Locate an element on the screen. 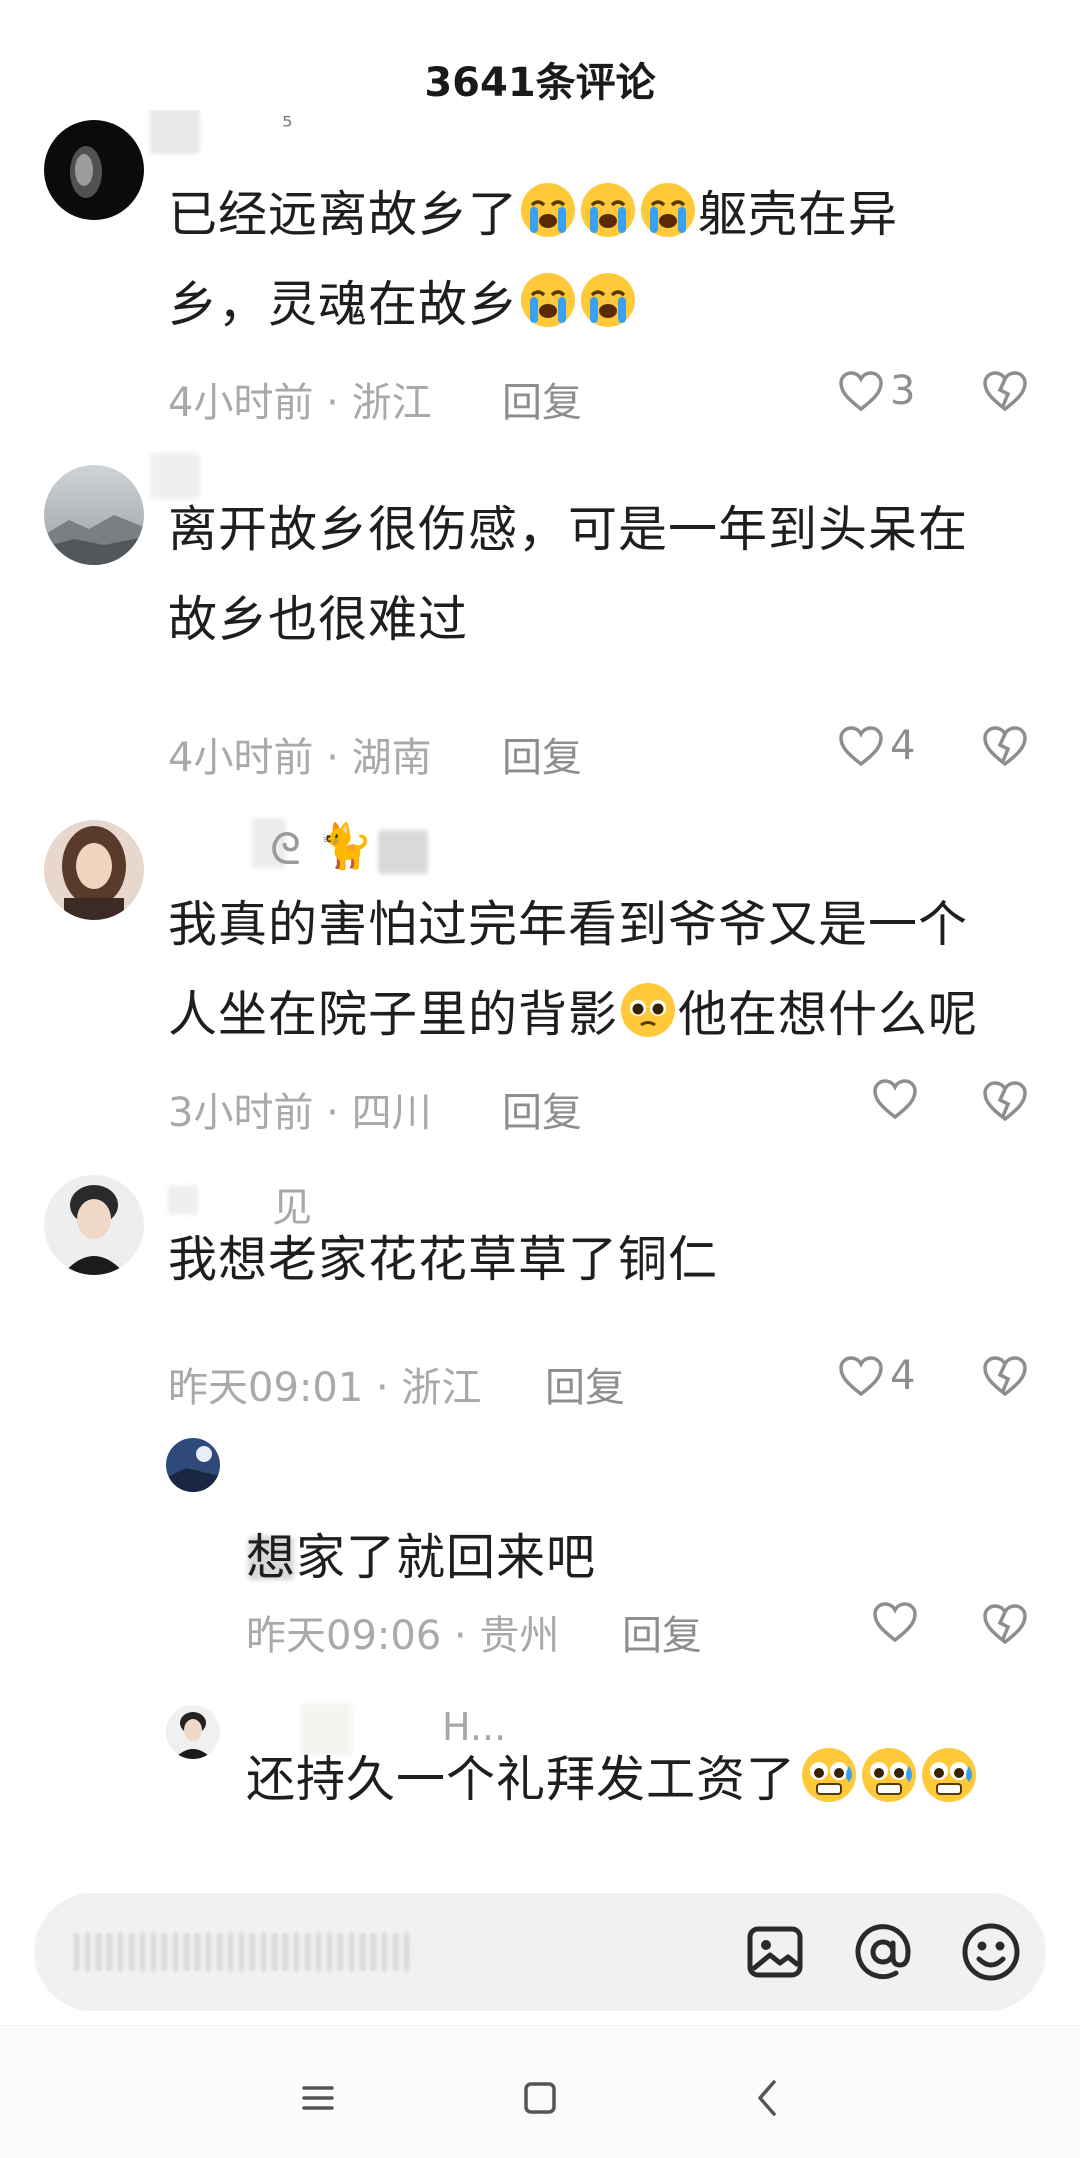 The width and height of the screenshot is (1080, 2158). comment-time-location: 3小时前 · 四川 is located at coordinates (300, 1113).